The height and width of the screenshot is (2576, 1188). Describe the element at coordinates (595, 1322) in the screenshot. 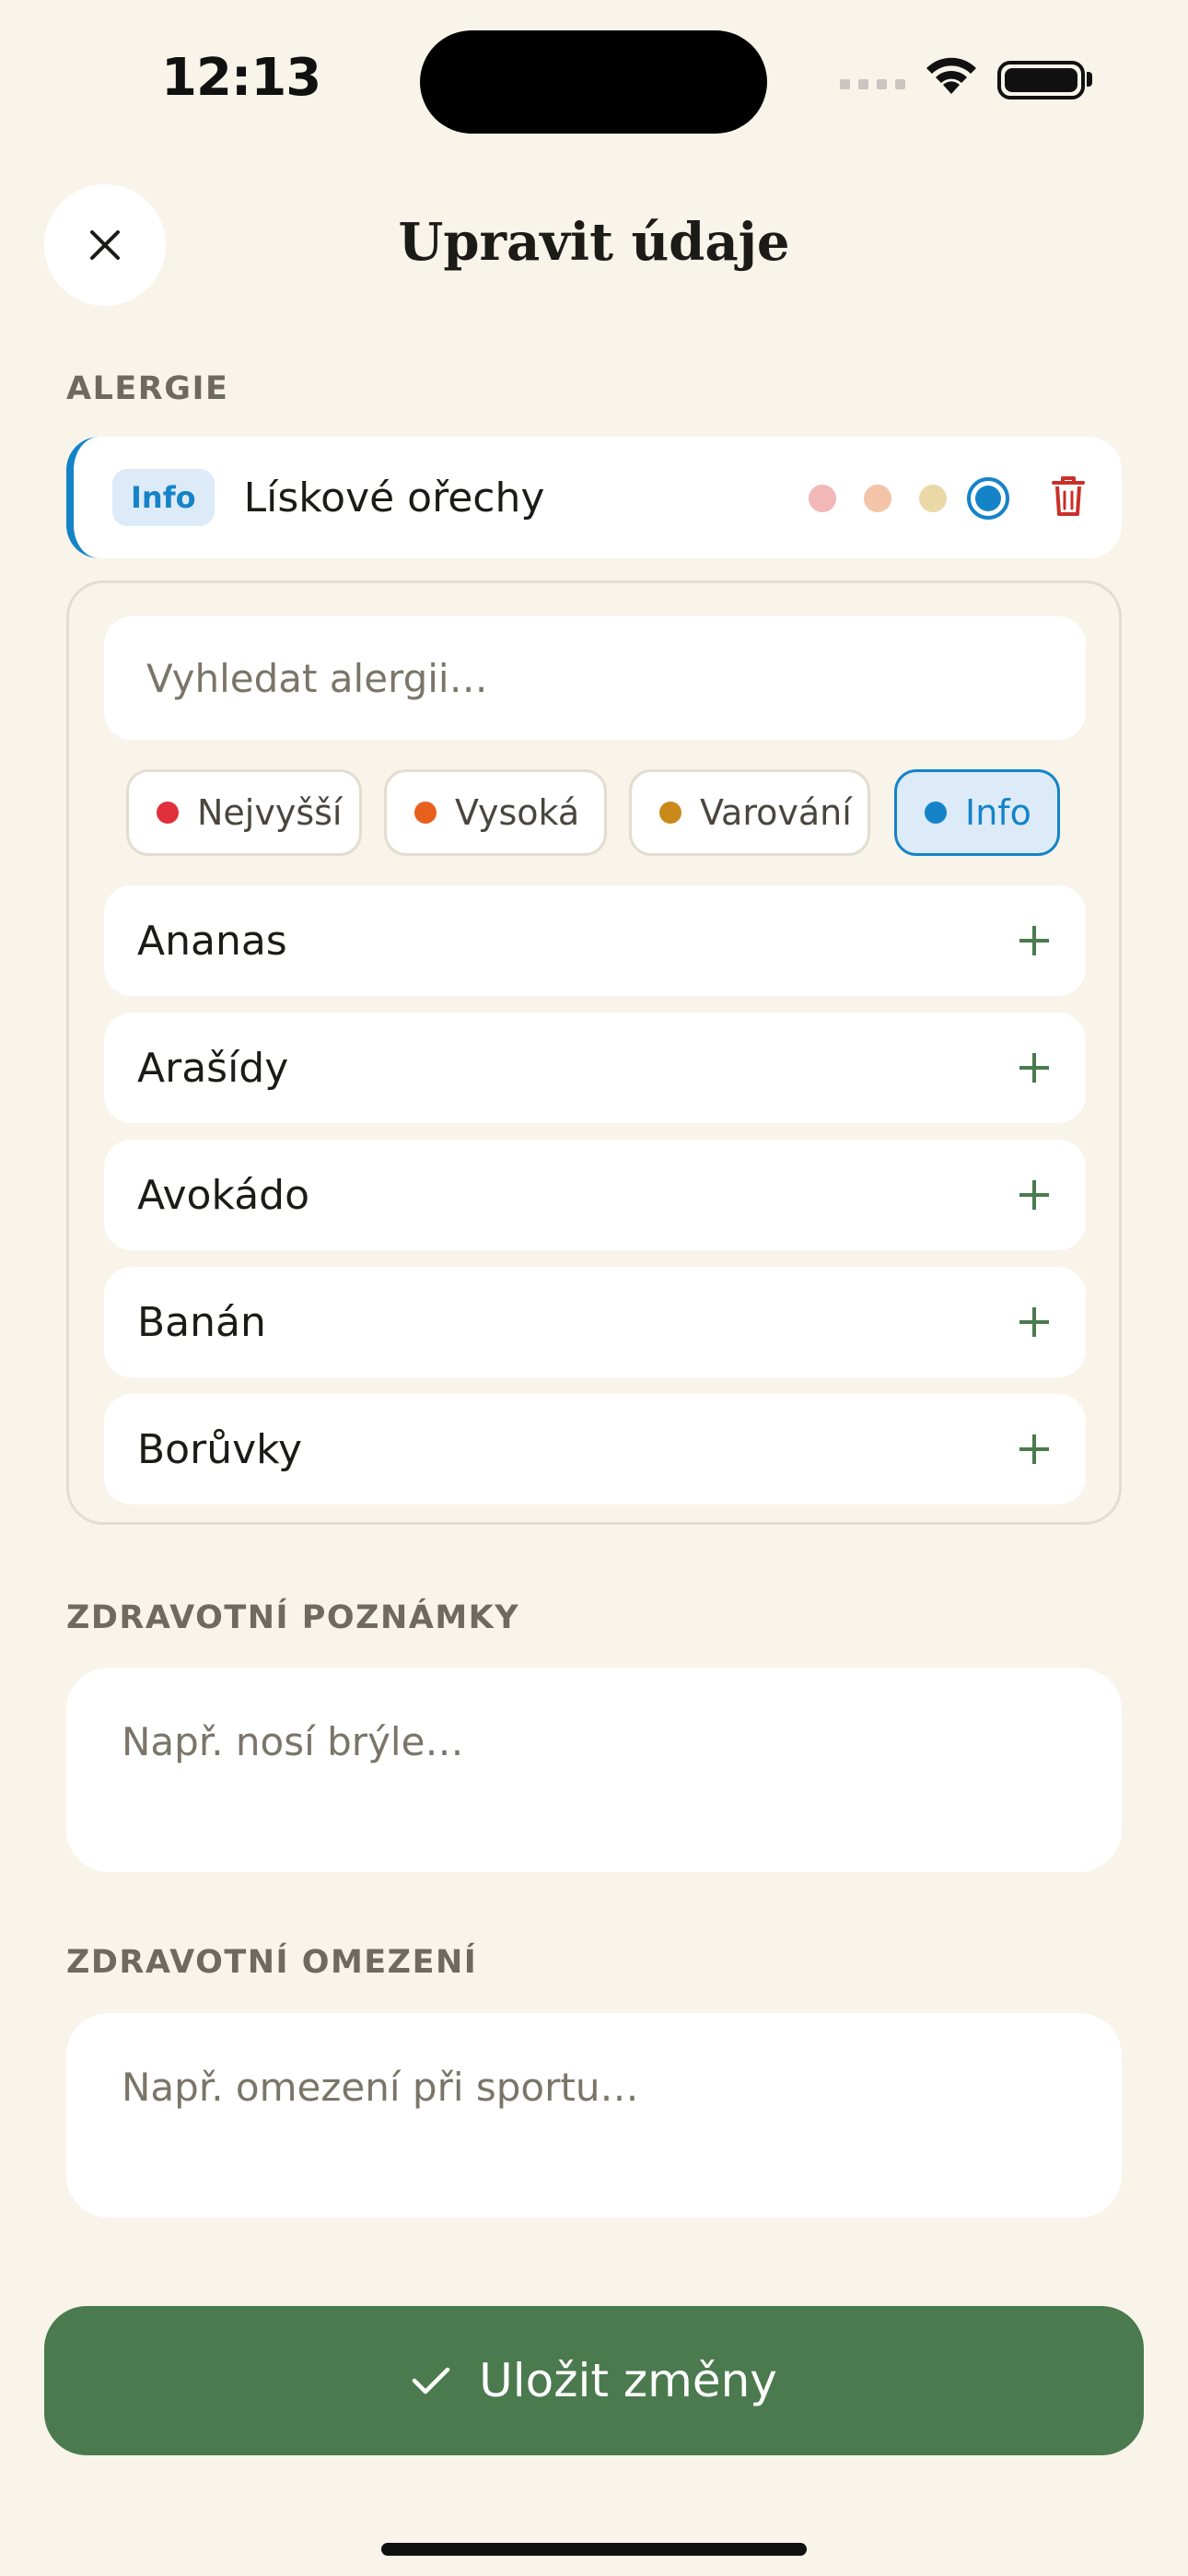

I see `allergy-list-item: Banán` at that location.